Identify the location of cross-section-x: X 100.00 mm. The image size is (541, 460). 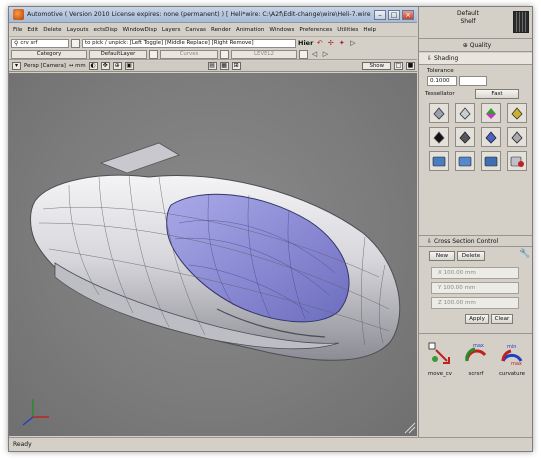
(475, 273).